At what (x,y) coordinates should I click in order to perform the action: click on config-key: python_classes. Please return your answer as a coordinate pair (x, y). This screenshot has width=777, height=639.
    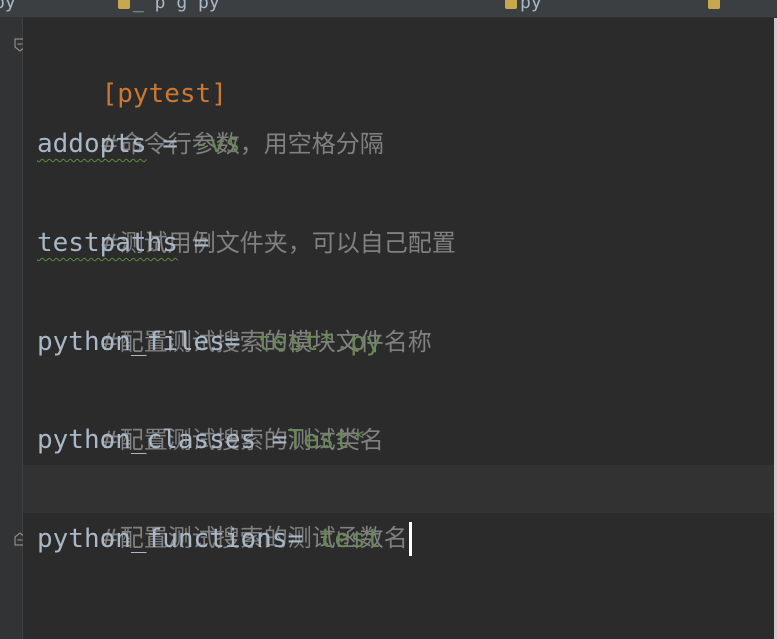
    Looking at the image, I should click on (147, 440).